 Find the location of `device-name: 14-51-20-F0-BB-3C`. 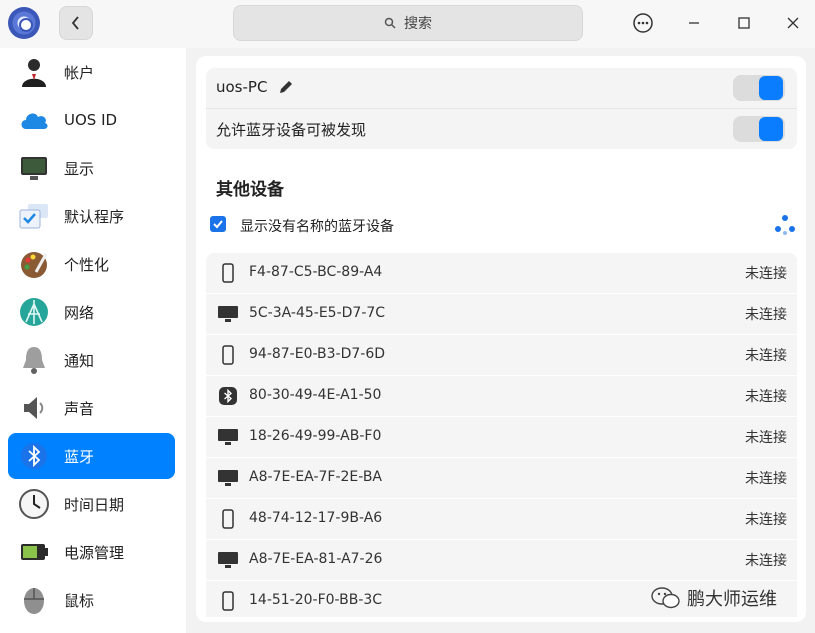

device-name: 14-51-20-F0-BB-3C is located at coordinates (316, 600).